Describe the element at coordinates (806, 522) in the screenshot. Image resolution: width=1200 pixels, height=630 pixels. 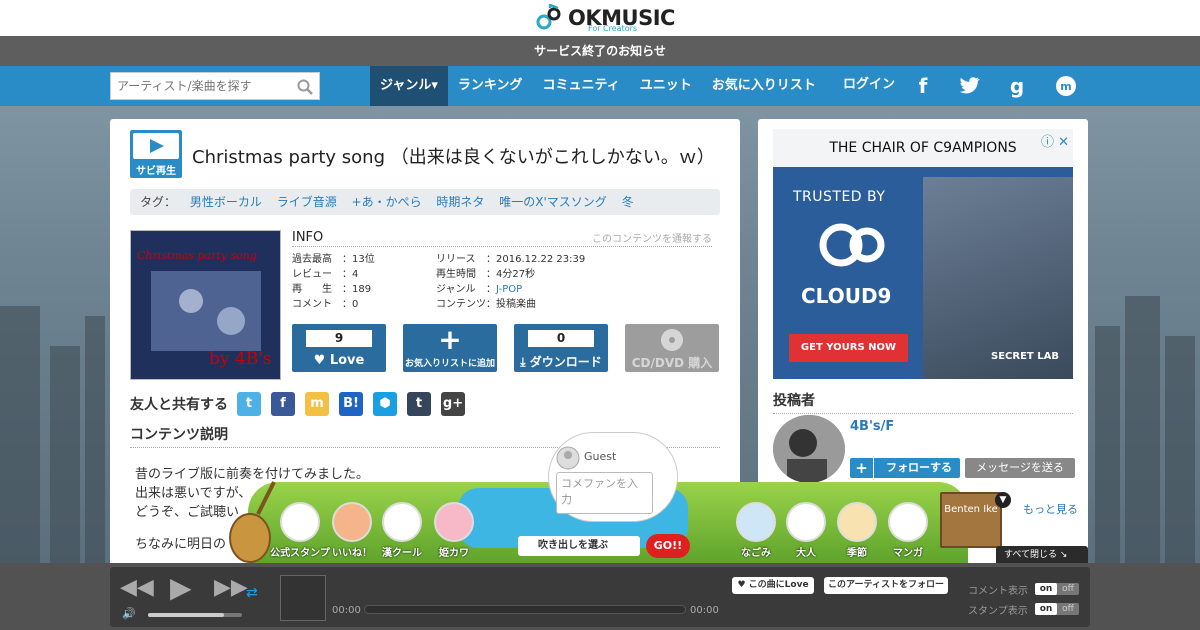
I see `adult-stamp-icon` at that location.